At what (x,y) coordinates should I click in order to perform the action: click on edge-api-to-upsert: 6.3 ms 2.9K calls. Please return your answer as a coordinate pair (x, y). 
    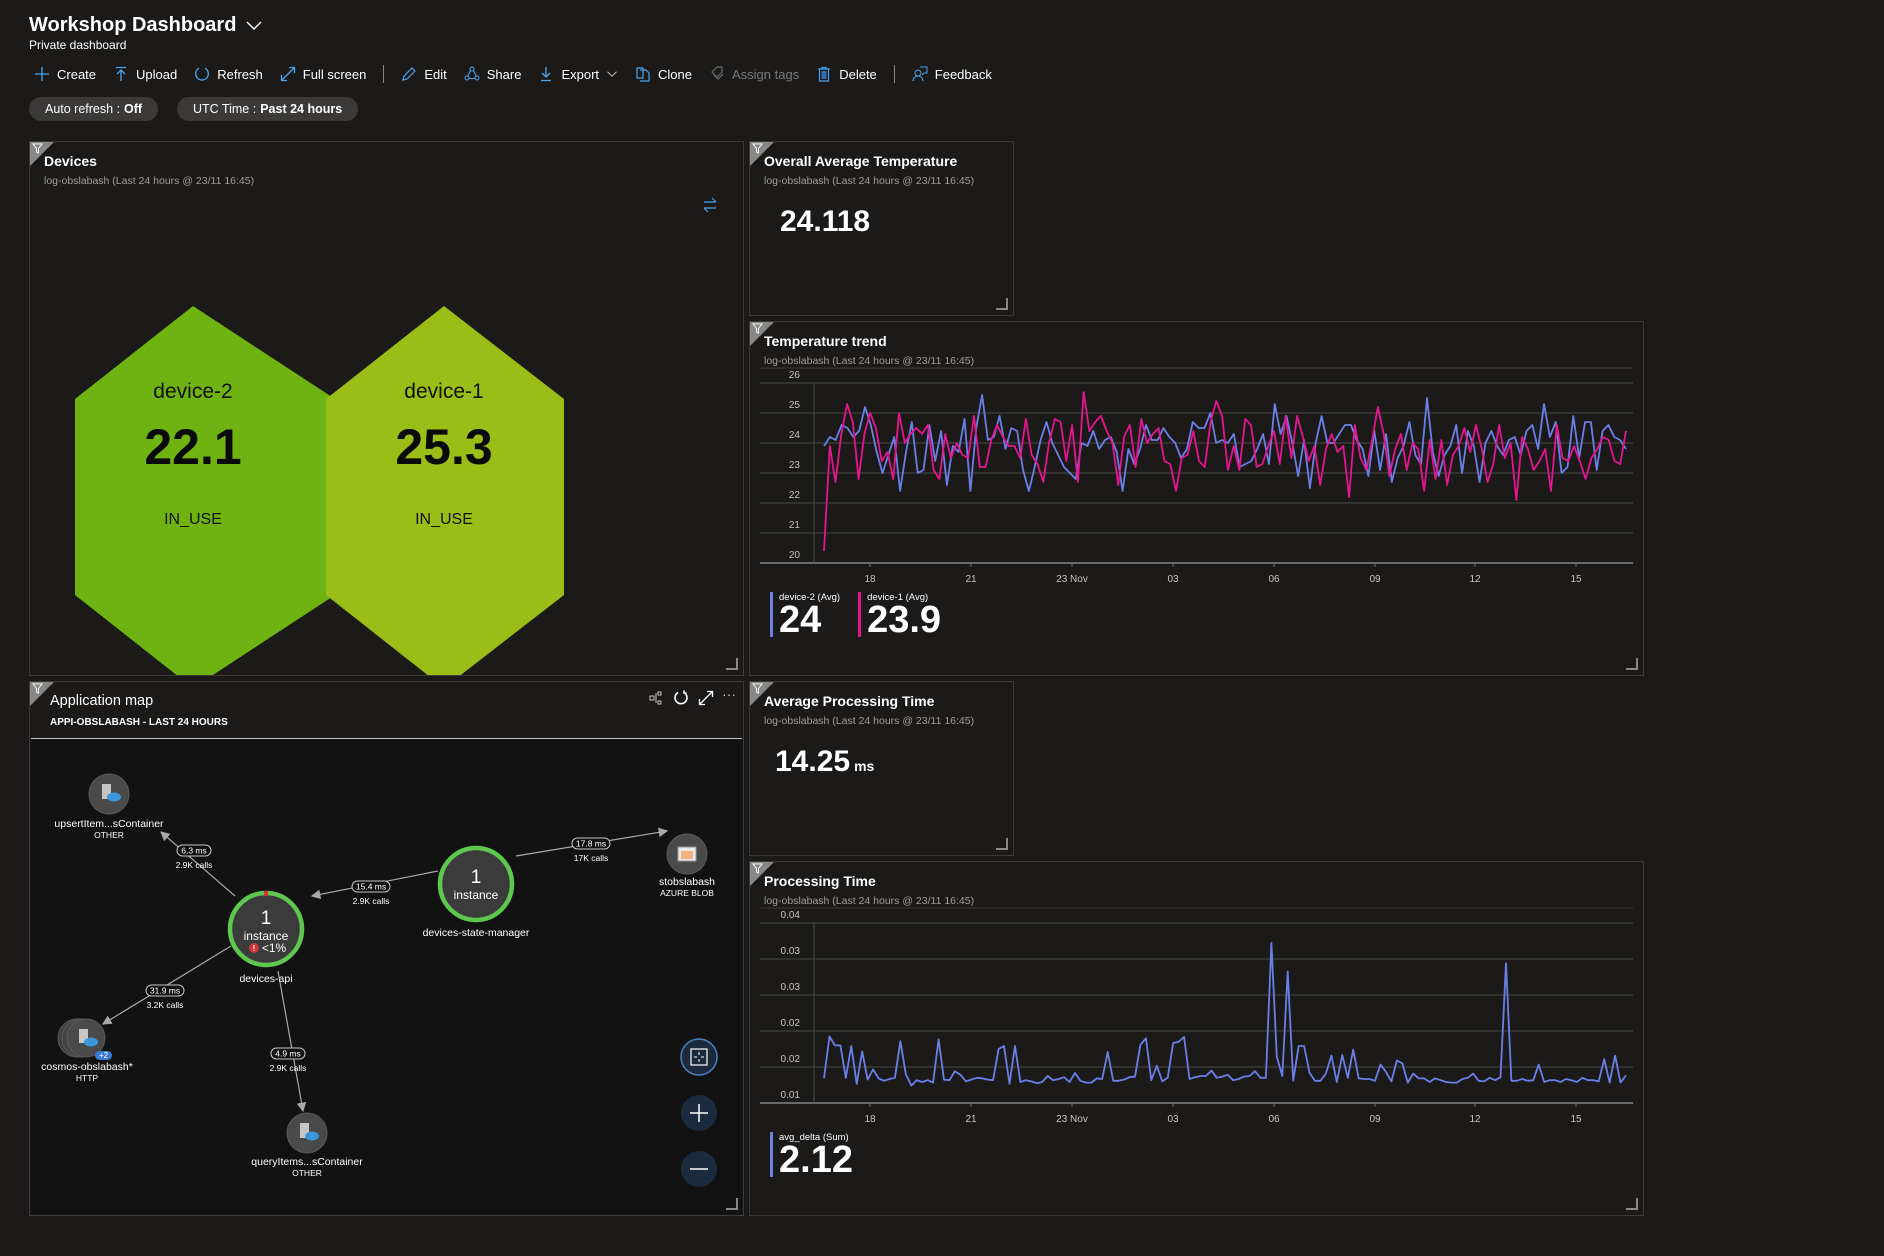
    Looking at the image, I should click on (198, 864).